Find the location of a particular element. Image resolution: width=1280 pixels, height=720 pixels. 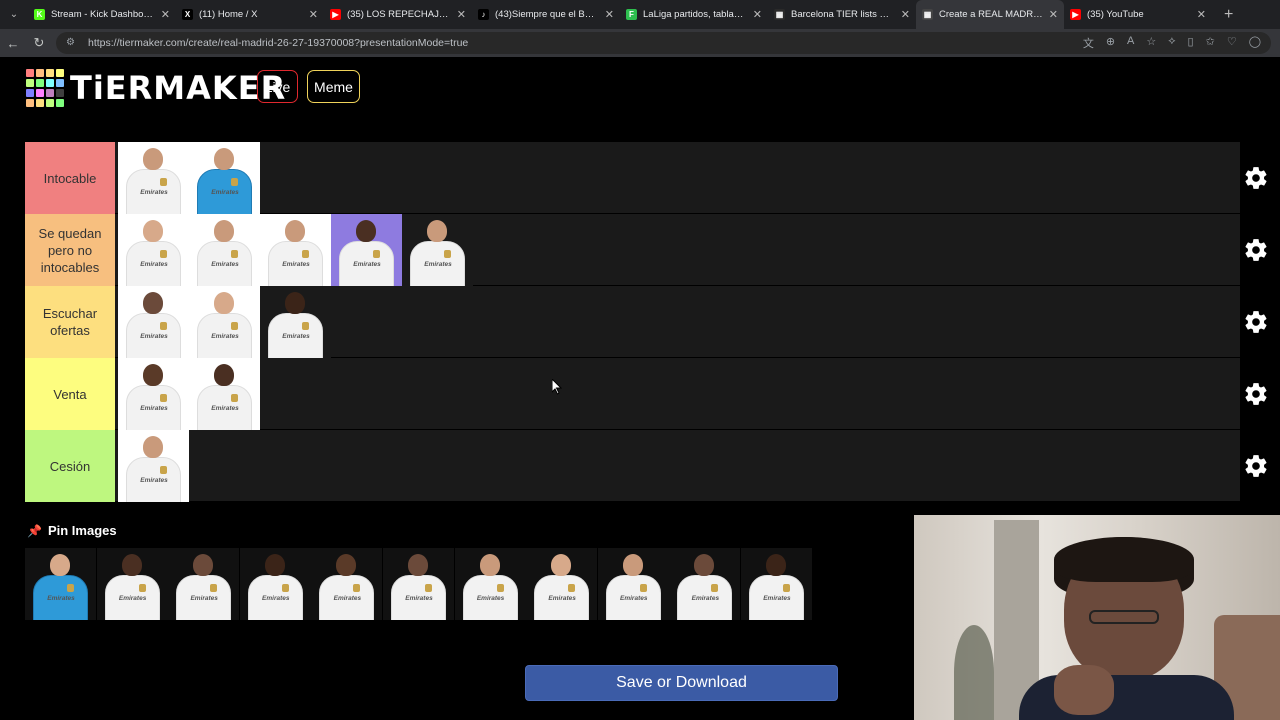

browser-tab: ▶ (35) YouTube ✕ is located at coordinates (1138, 14).